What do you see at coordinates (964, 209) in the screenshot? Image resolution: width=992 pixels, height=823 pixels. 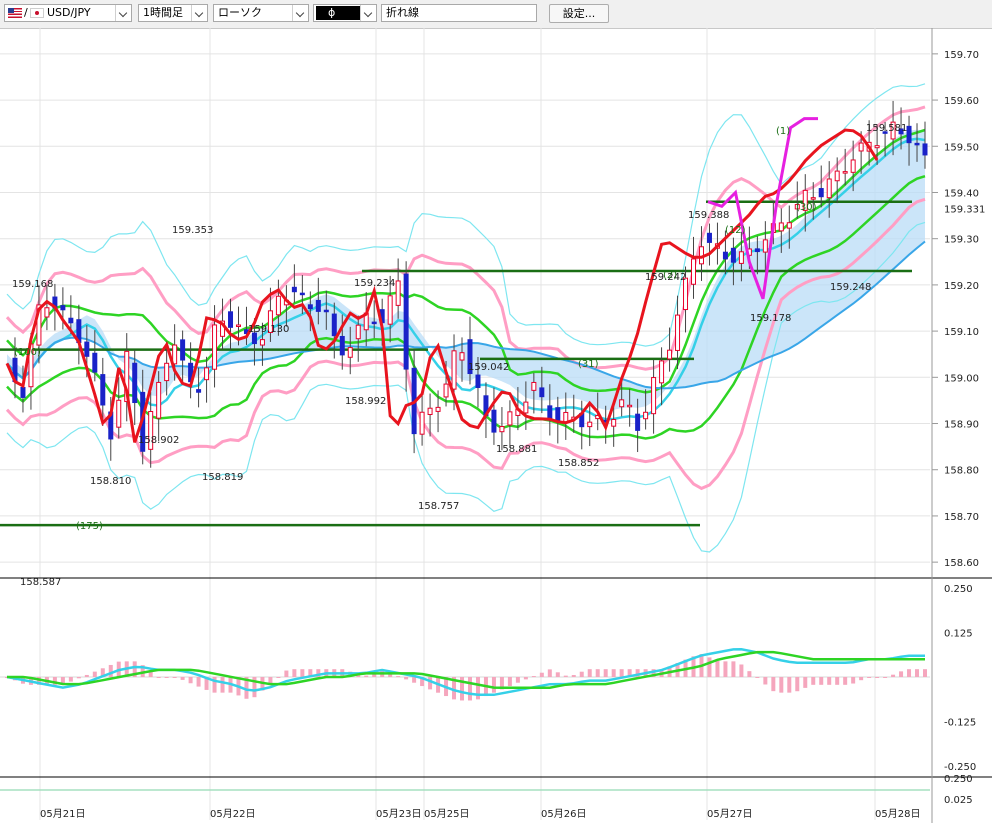 I see `current-price-label: 159.331` at bounding box center [964, 209].